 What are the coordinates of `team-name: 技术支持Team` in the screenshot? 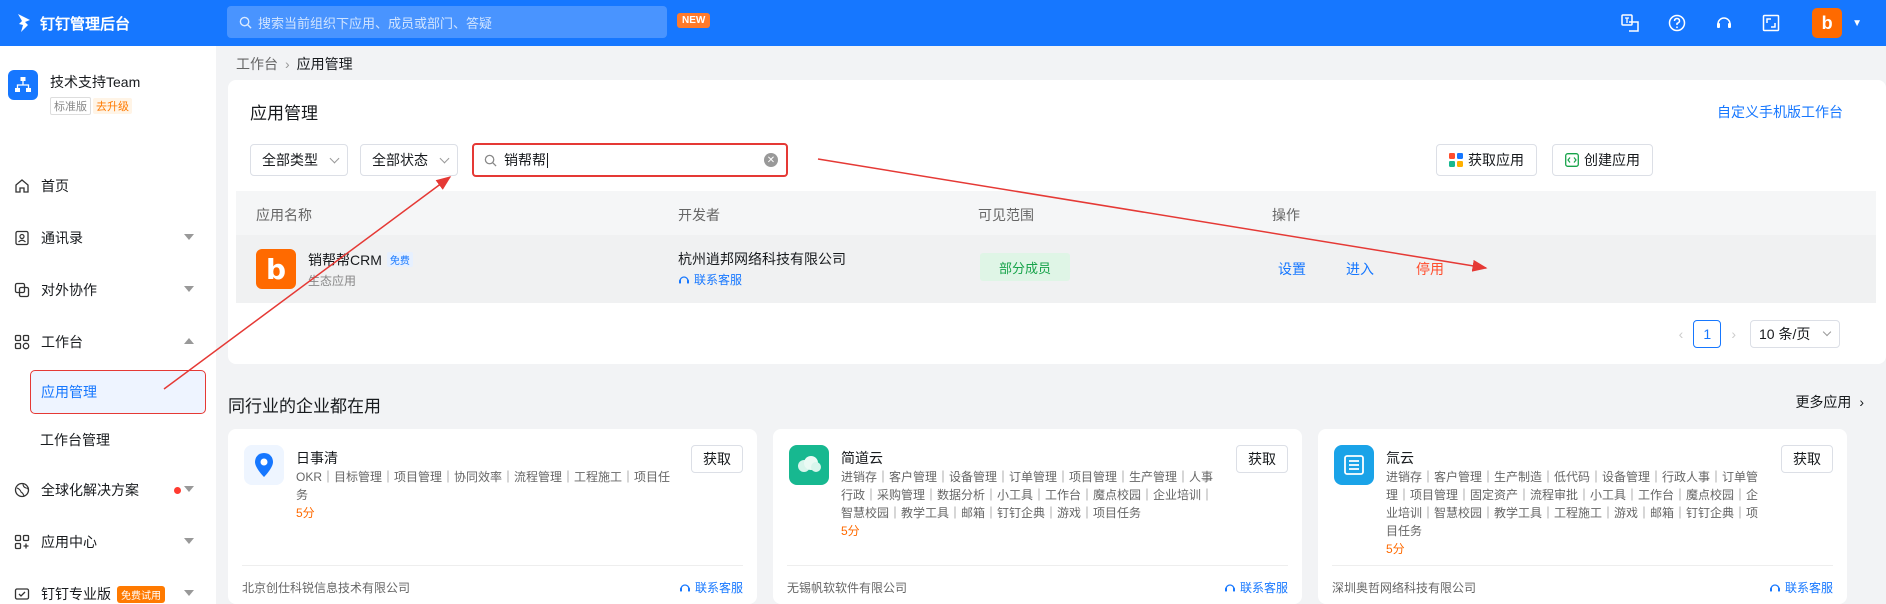 It's located at (95, 82).